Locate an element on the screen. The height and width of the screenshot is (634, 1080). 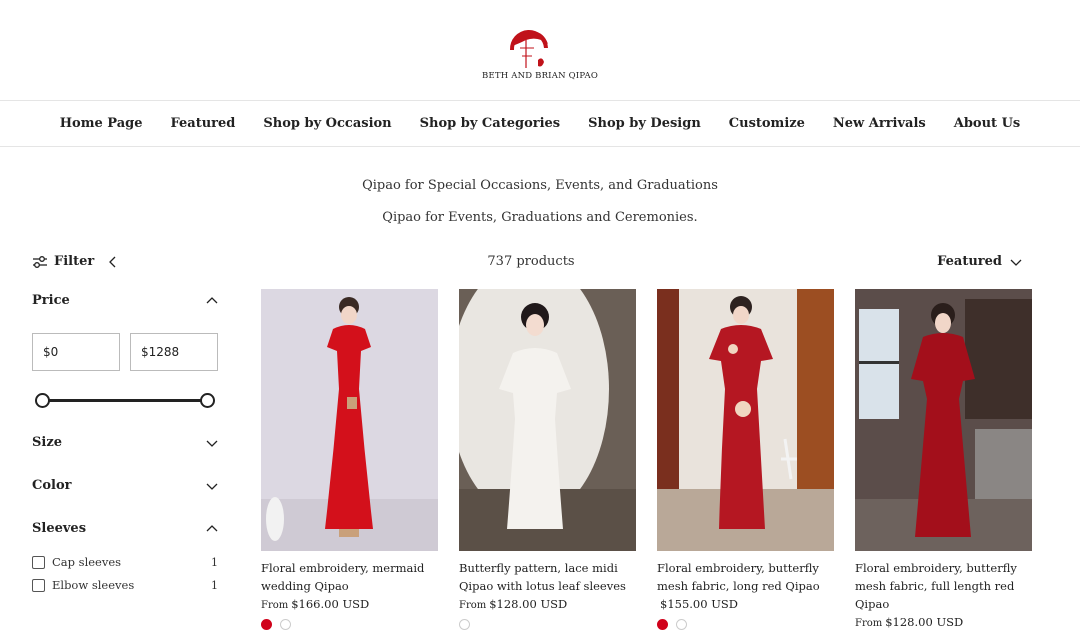
nav-item-shop-by-occasion: Shop by Occasion is located at coordinates (327, 123).